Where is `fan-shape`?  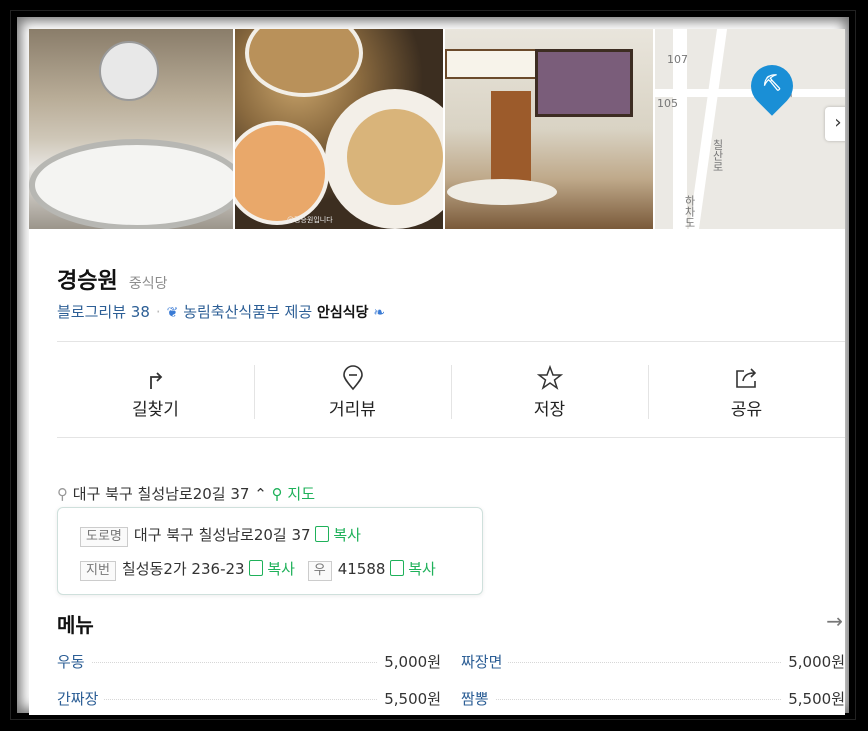 fan-shape is located at coordinates (129, 71).